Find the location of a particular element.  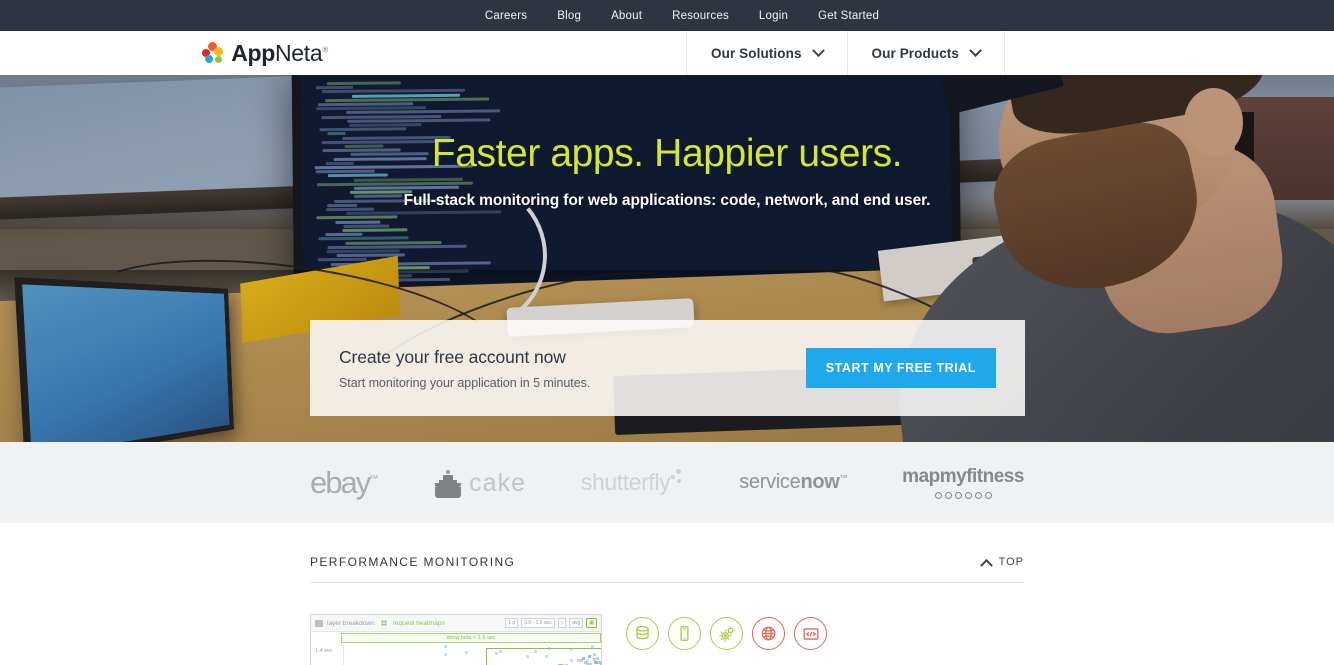

dashboard-tool-zoom: ↕ is located at coordinates (562, 623).